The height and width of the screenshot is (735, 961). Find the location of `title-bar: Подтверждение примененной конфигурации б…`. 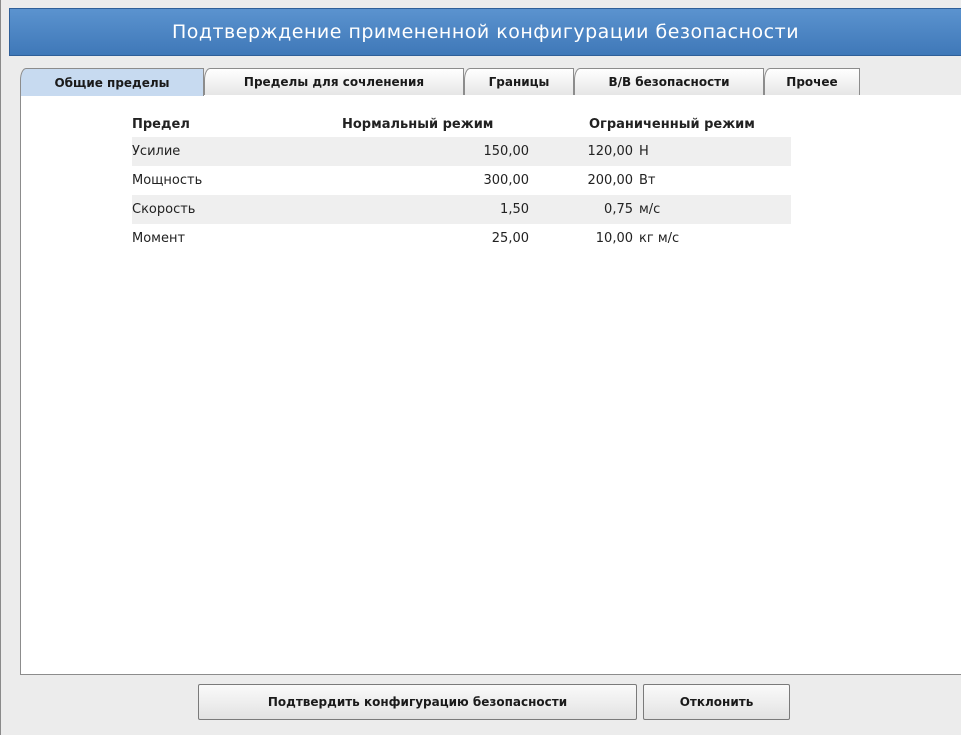

title-bar: Подтверждение примененной конфигурации б… is located at coordinates (485, 32).